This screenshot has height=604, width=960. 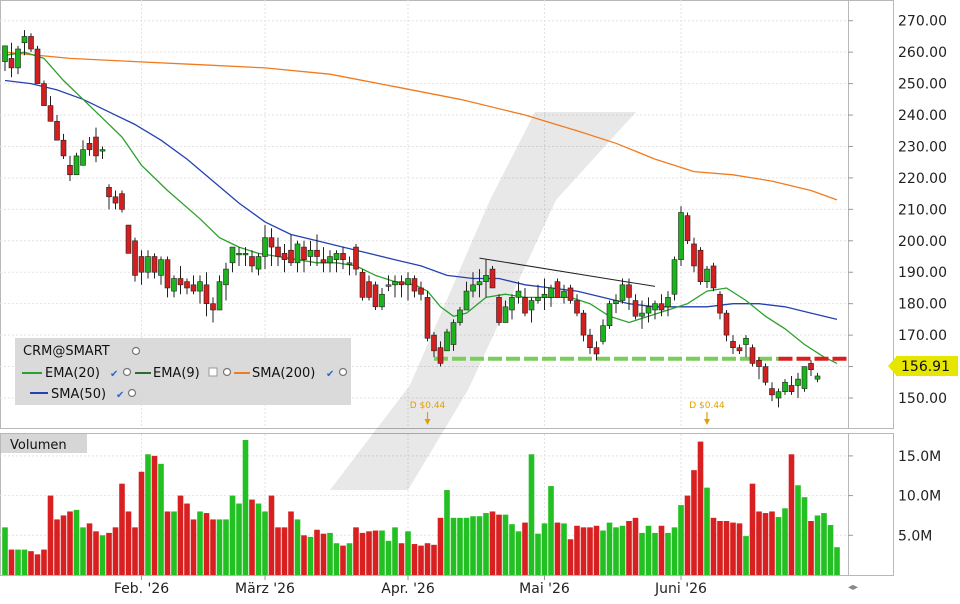 What do you see at coordinates (72, 373) in the screenshot?
I see `ema20-label: EMA(20)` at bounding box center [72, 373].